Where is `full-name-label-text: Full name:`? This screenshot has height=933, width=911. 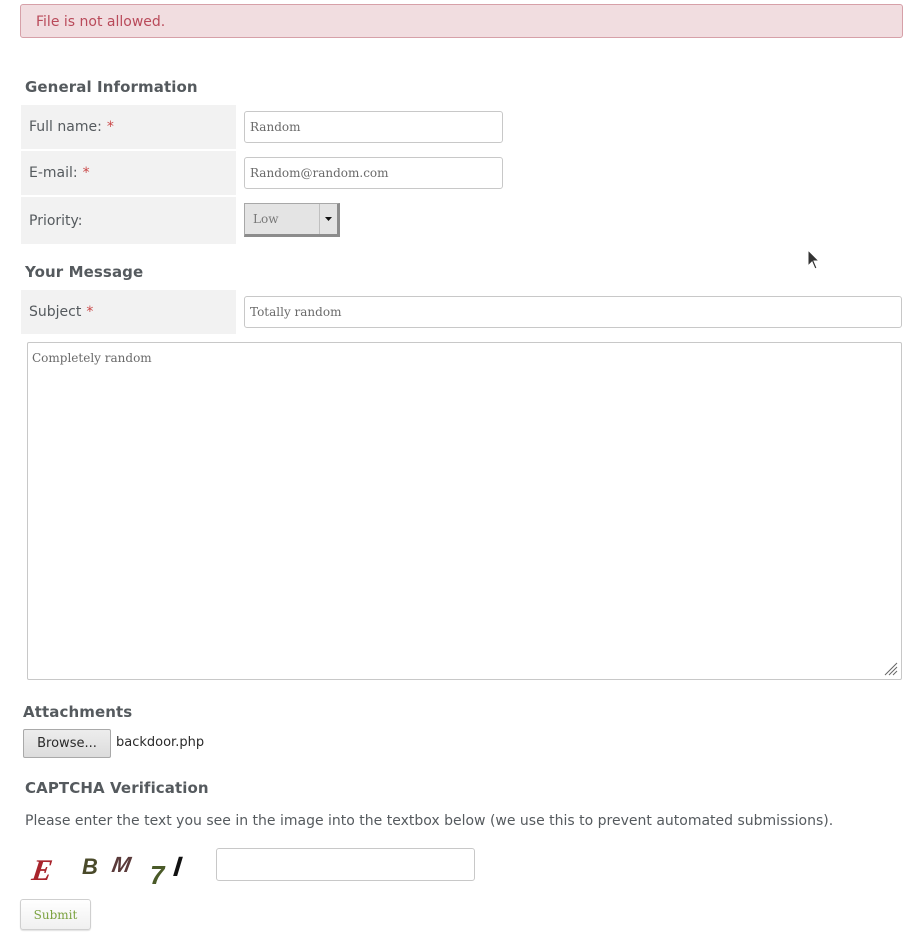
full-name-label-text: Full name: is located at coordinates (65, 127).